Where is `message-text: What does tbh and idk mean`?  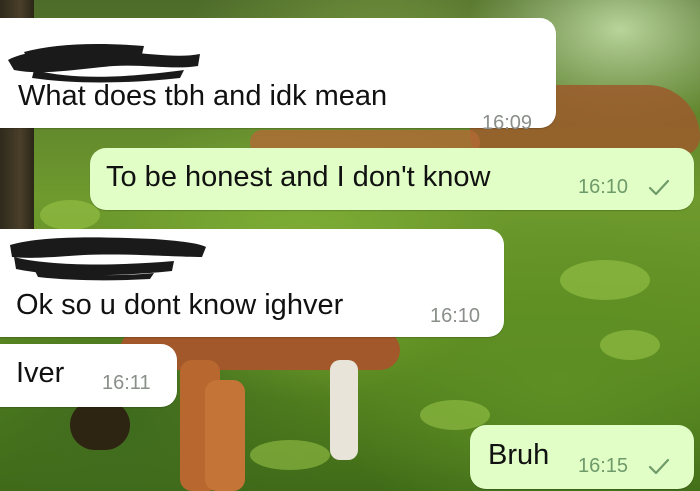
message-text: What does tbh and idk mean is located at coordinates (203, 96).